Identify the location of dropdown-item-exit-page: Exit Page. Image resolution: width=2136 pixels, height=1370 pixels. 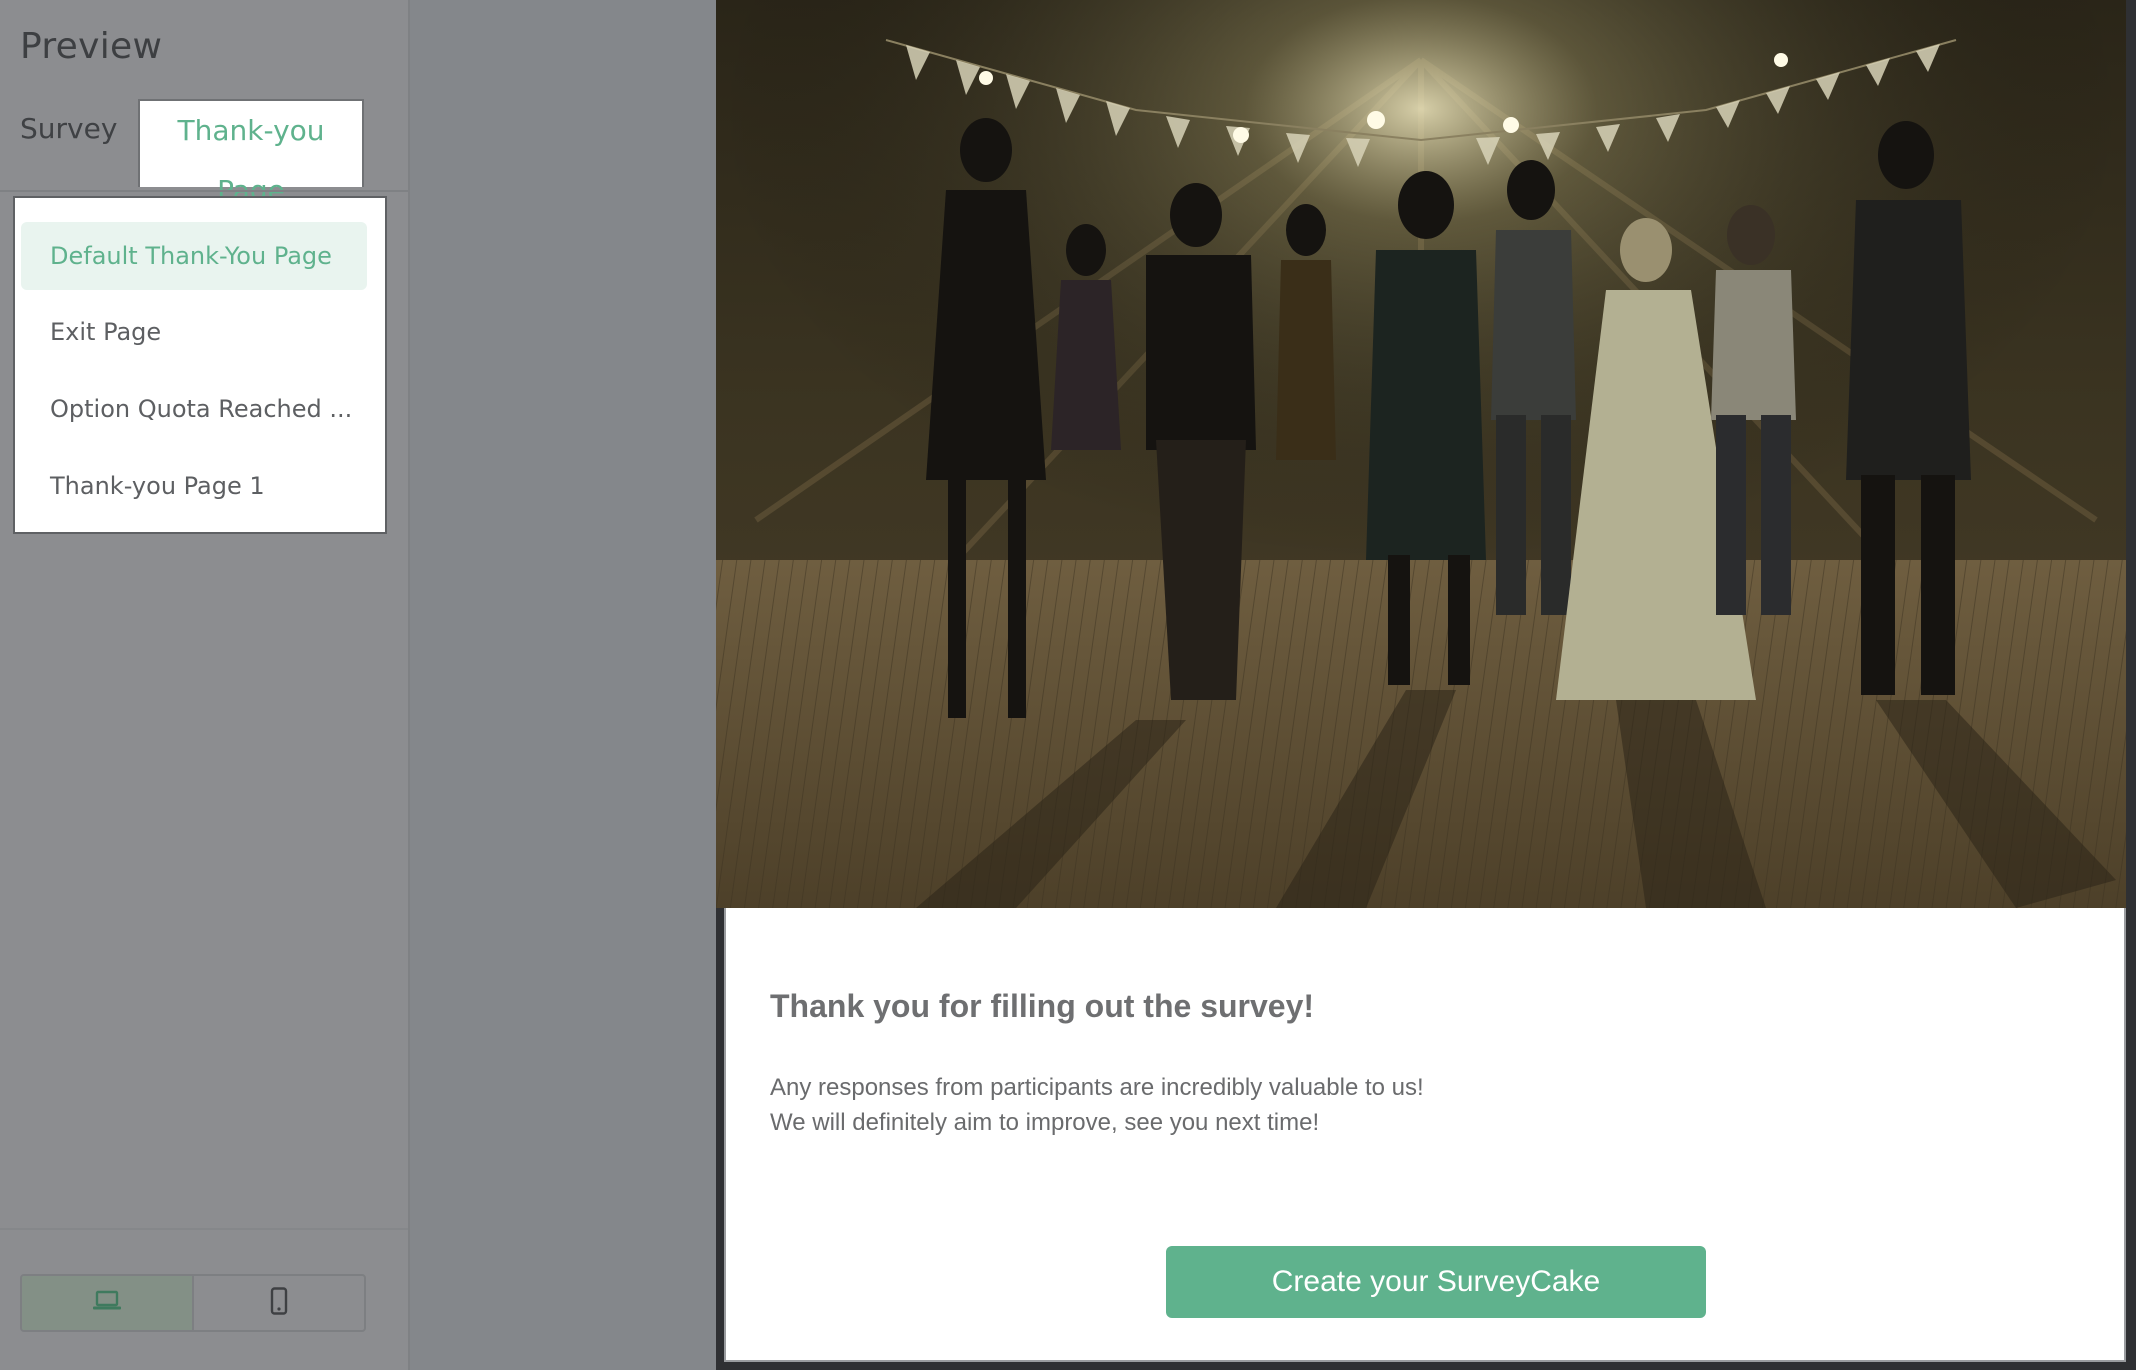
(194, 332).